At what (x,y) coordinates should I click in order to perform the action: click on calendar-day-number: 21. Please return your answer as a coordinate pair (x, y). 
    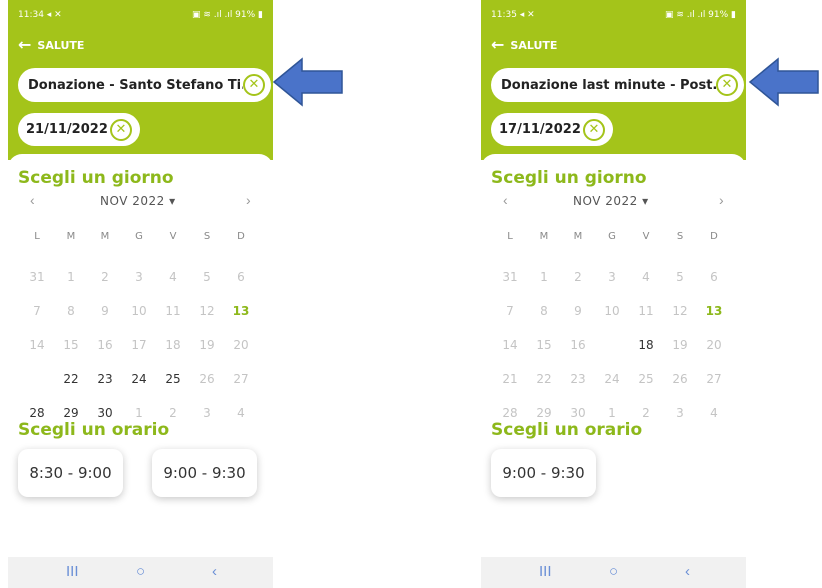
    Looking at the image, I should click on (510, 379).